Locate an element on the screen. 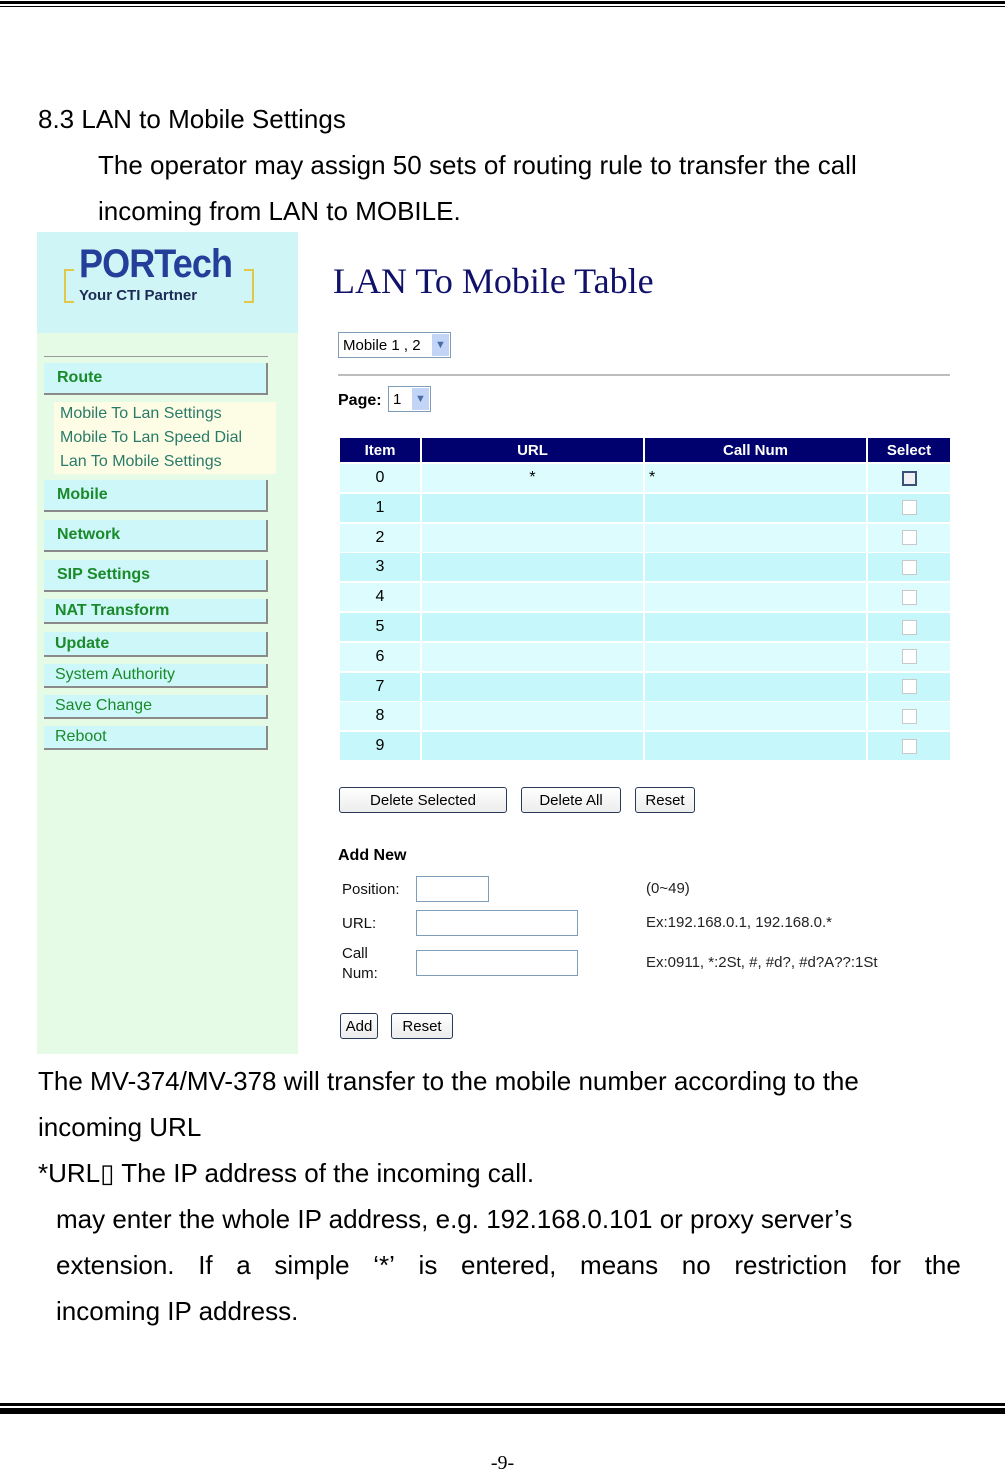 The height and width of the screenshot is (1473, 1005). cell-item: 8 is located at coordinates (380, 716).